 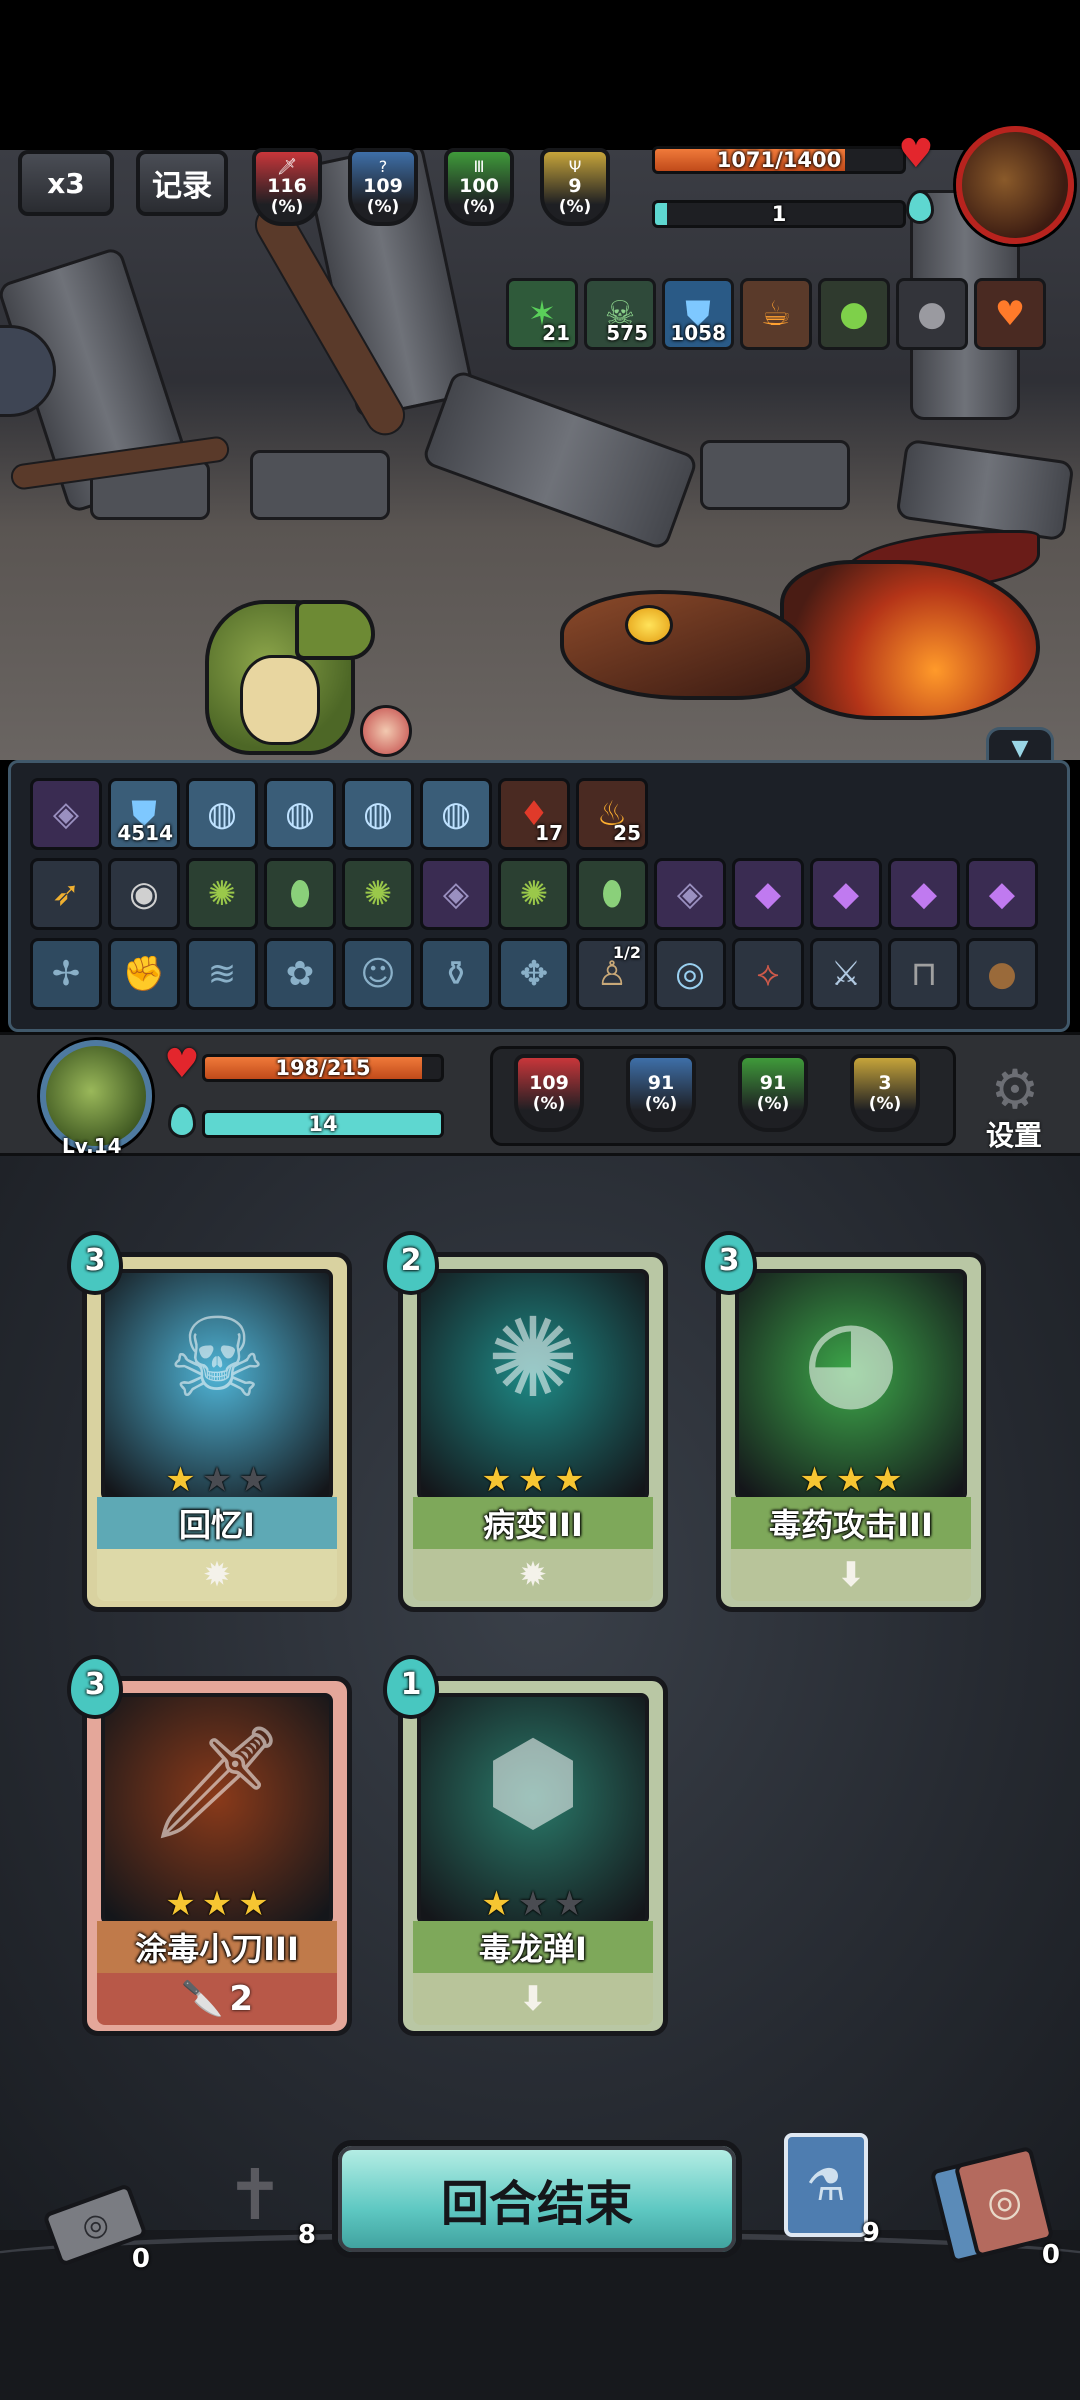 I want to click on rune-stone-icon: ◈, so click(x=690, y=894).